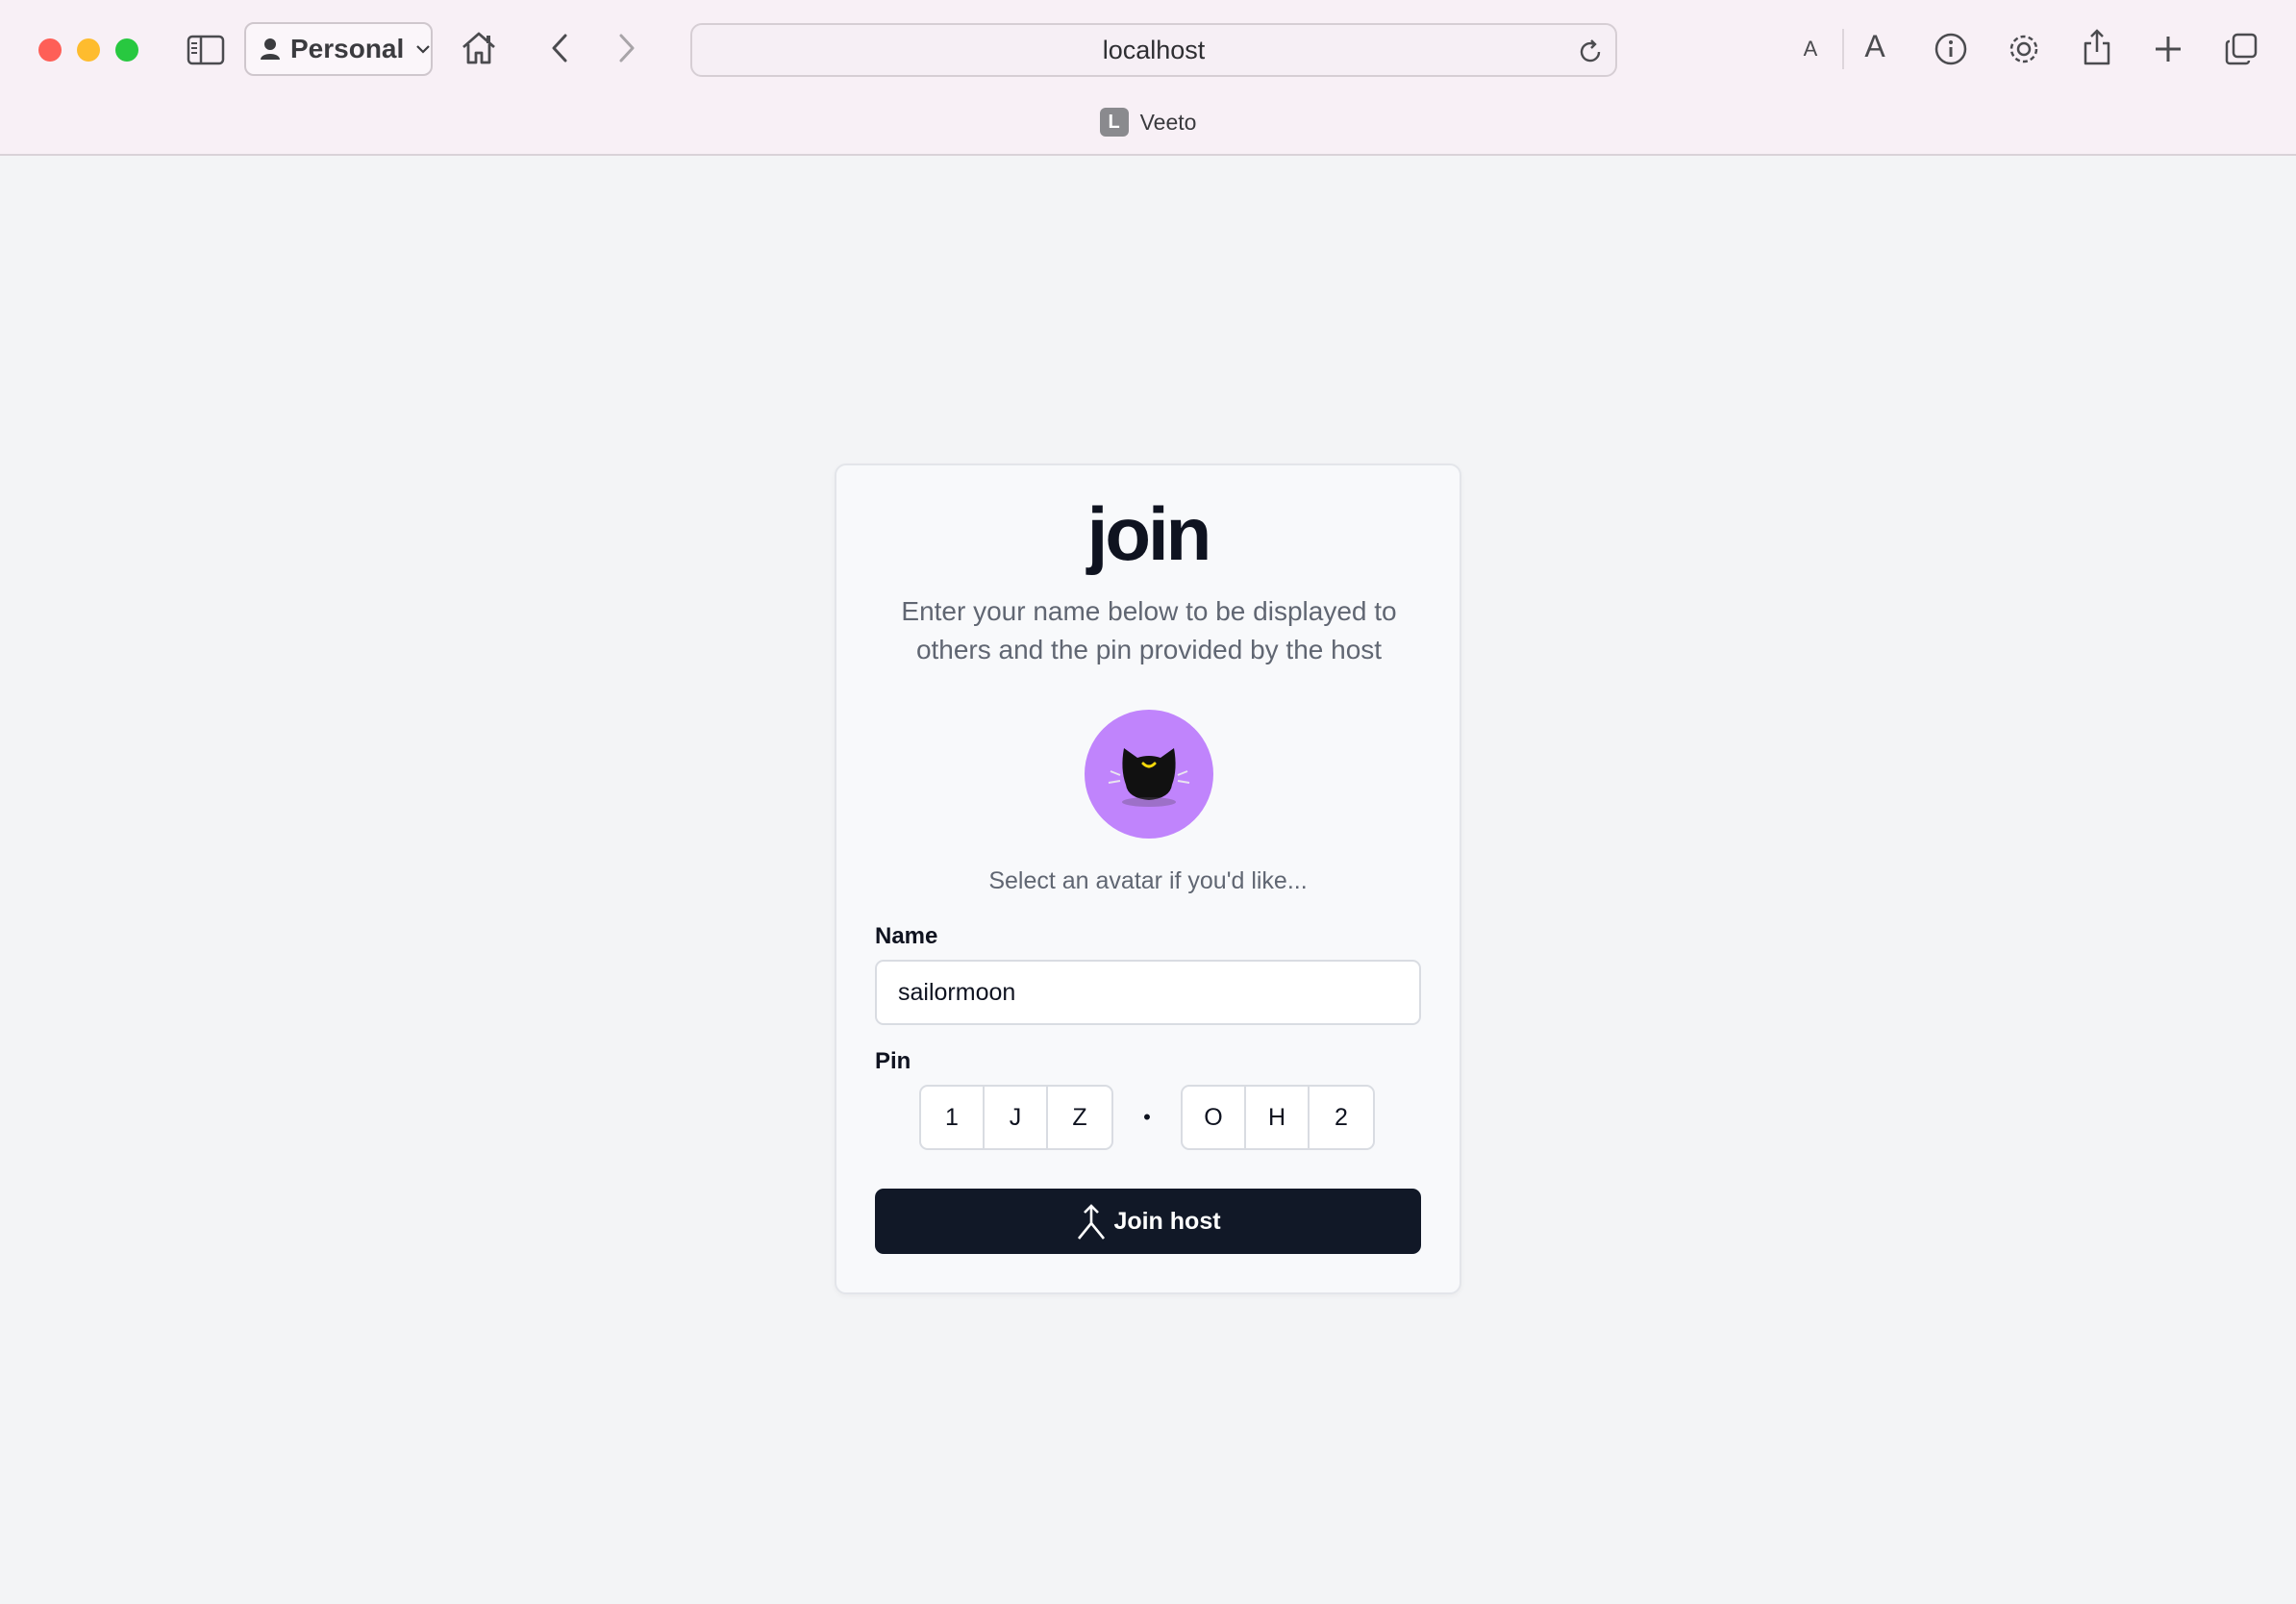 The image size is (2296, 1604). I want to click on share-icon, so click(2097, 47).